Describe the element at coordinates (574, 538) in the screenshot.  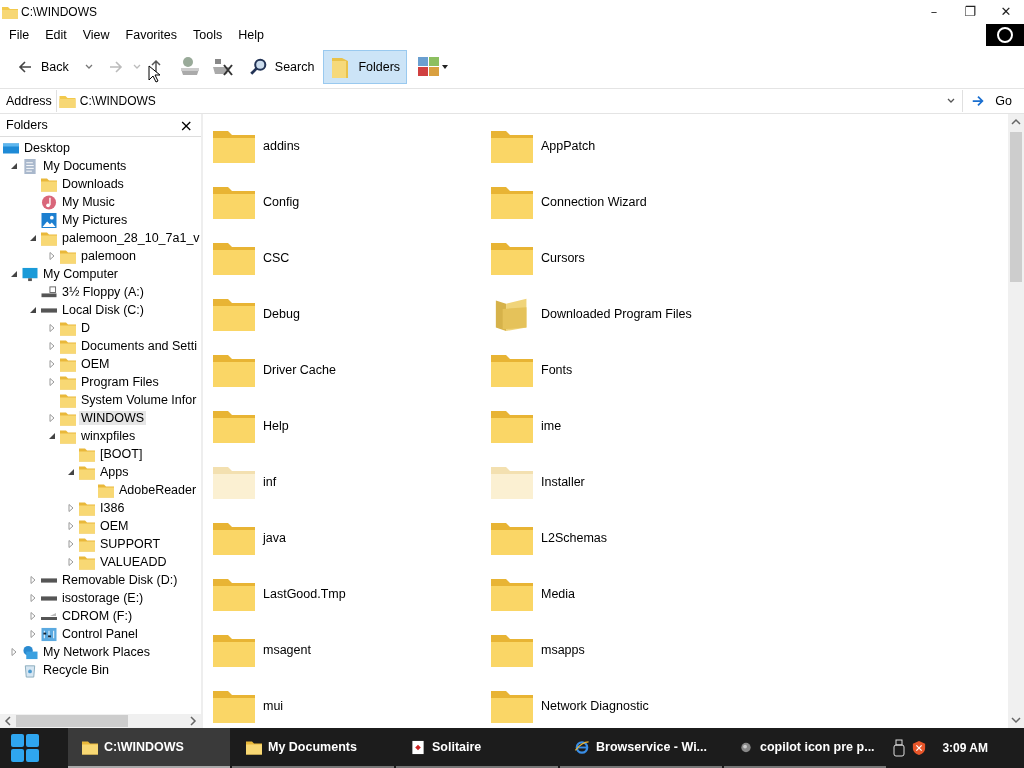
I see `folder-name: L2Schemas` at that location.